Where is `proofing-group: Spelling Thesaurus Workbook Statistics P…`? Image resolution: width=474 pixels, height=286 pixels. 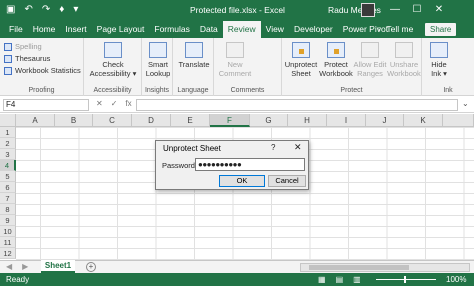 proofing-group: Spelling Thesaurus Workbook Statistics P… is located at coordinates (42, 67).